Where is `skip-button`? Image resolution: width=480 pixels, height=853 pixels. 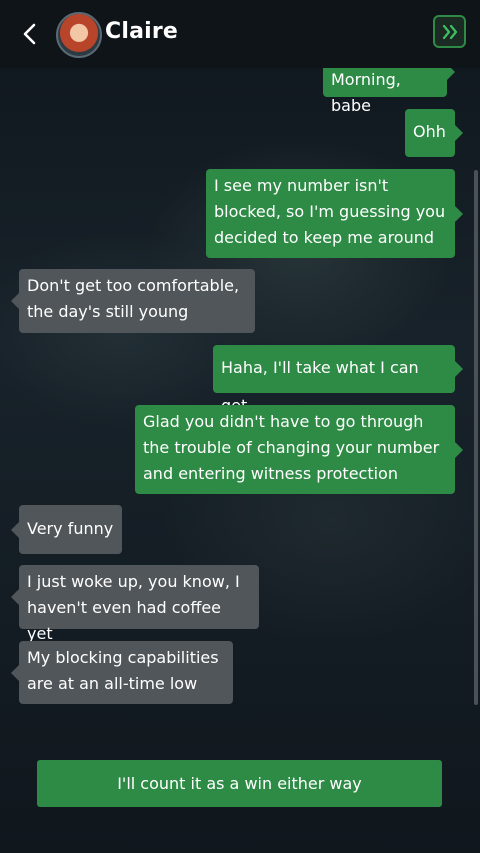 skip-button is located at coordinates (449, 31).